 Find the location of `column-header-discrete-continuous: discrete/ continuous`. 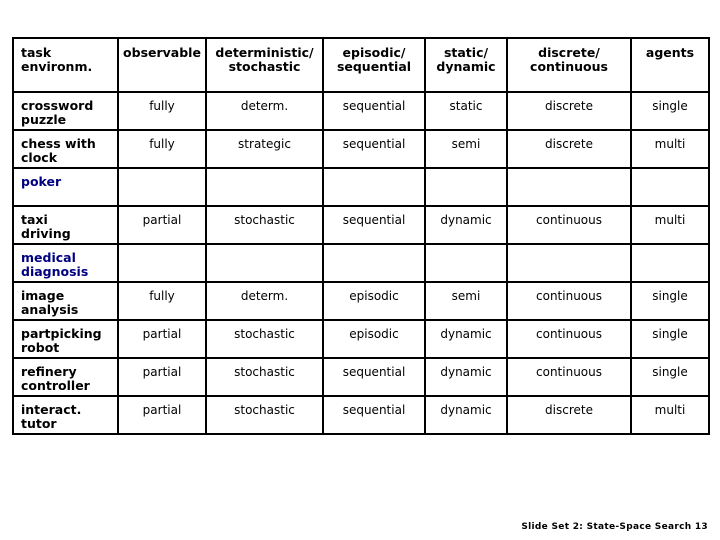

column-header-discrete-continuous: discrete/ continuous is located at coordinates (569, 65).